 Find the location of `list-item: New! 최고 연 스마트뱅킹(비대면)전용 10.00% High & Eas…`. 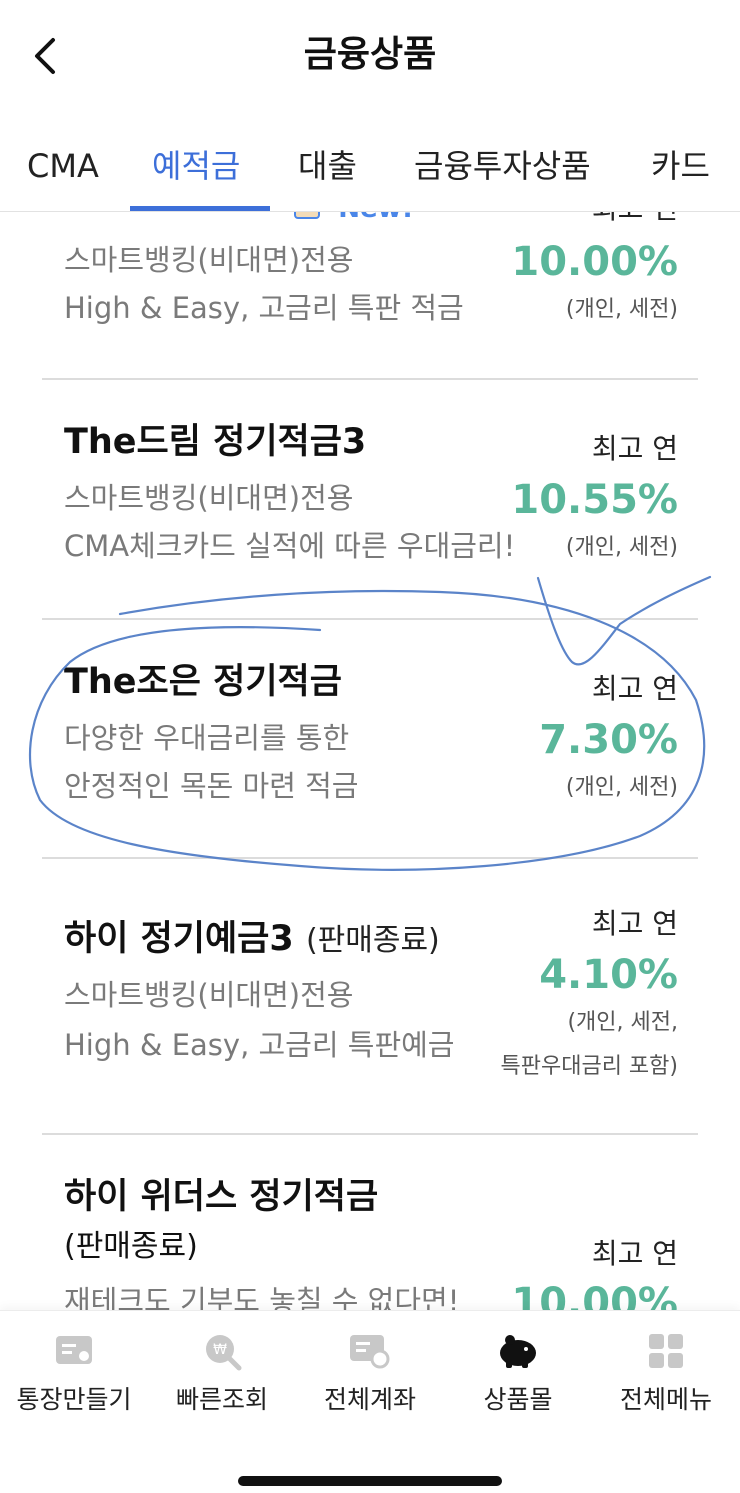

list-item: New! 최고 연 스마트뱅킹(비대면)전용 10.00% High & Eas… is located at coordinates (370, 295).